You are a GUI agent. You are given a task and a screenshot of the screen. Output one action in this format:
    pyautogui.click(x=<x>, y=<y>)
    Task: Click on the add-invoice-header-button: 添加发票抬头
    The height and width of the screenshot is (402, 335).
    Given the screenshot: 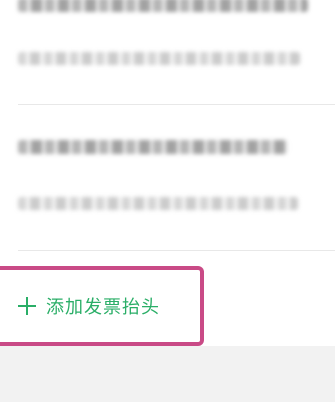 What is the action you would take?
    pyautogui.click(x=102, y=306)
    